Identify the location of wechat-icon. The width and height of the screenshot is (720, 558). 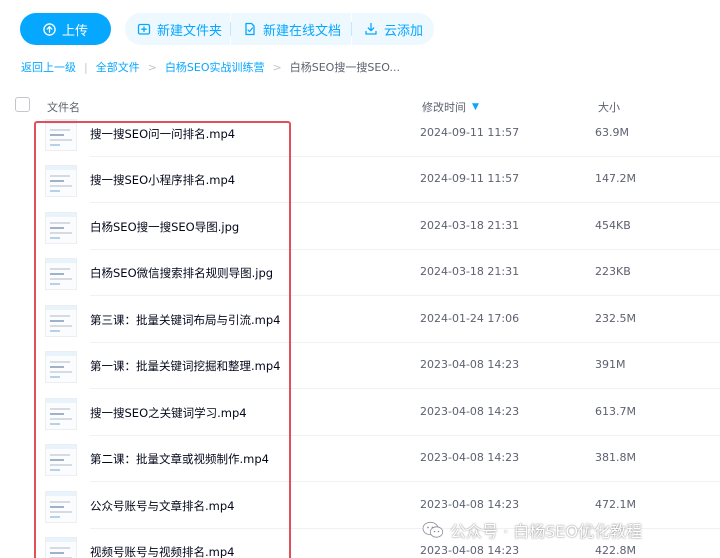
(433, 529).